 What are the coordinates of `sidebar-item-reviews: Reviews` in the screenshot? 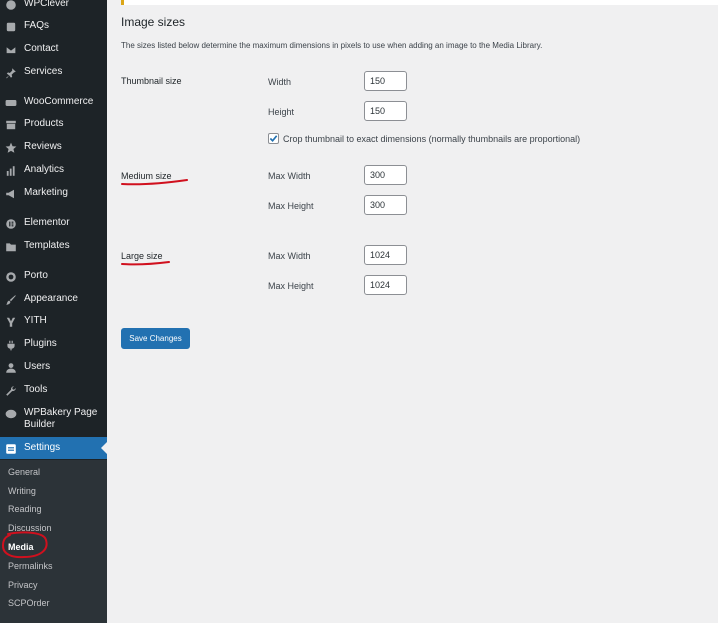 It's located at (53, 147).